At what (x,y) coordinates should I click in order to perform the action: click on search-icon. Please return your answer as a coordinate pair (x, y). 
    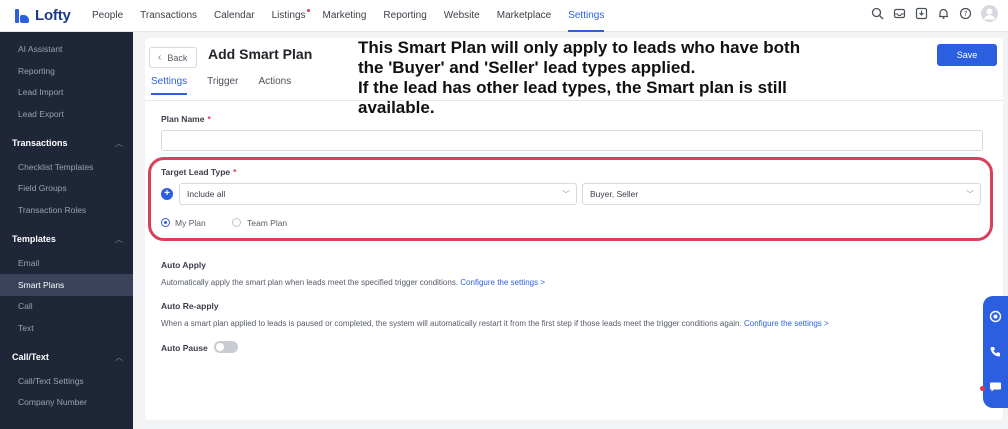
    Looking at the image, I should click on (877, 16).